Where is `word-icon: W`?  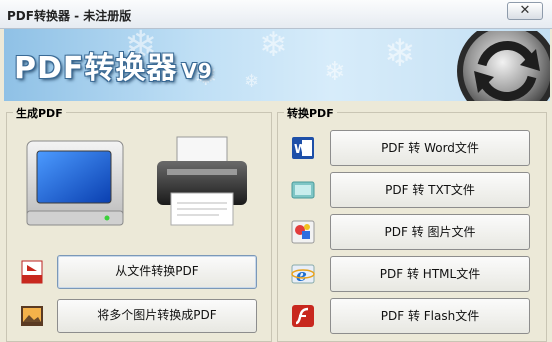 word-icon: W is located at coordinates (303, 148).